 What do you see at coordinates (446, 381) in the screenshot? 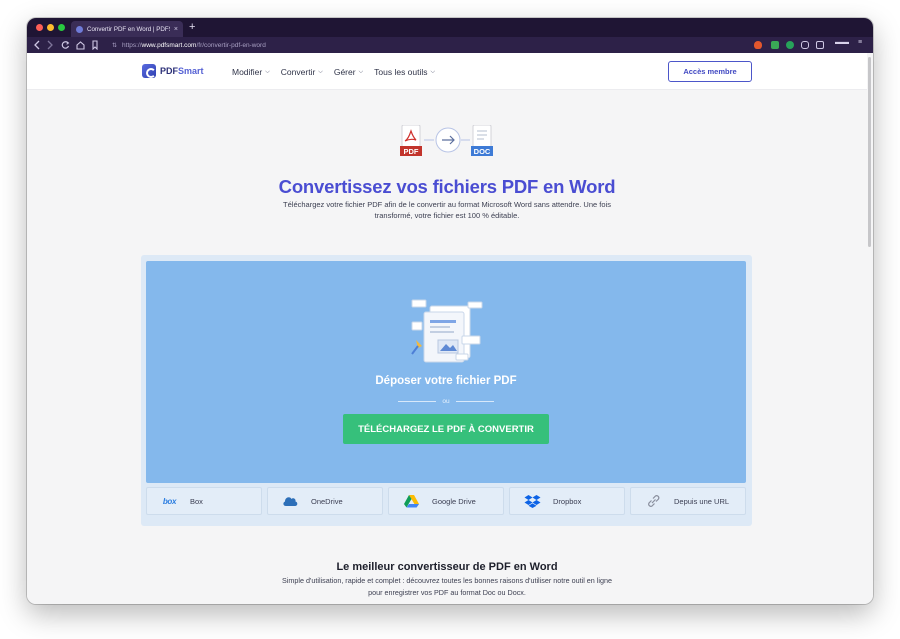
I see `drop-label: Déposer votre fichier PDF` at bounding box center [446, 381].